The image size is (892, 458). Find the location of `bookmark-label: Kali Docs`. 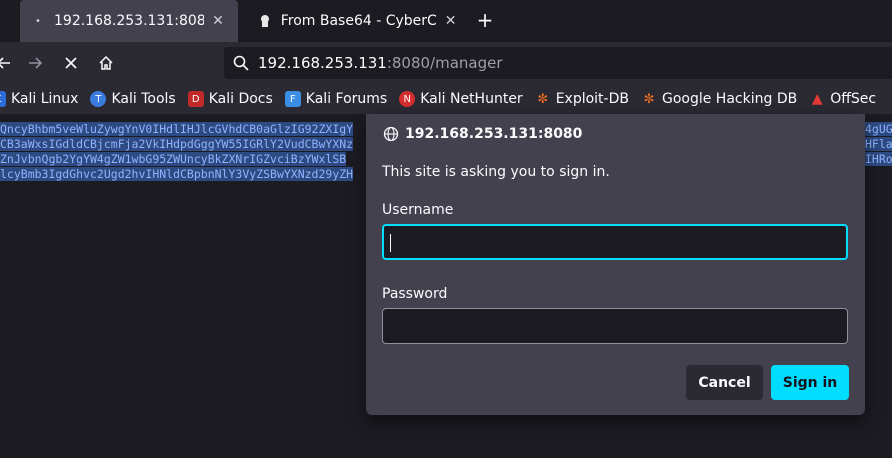

bookmark-label: Kali Docs is located at coordinates (240, 99).